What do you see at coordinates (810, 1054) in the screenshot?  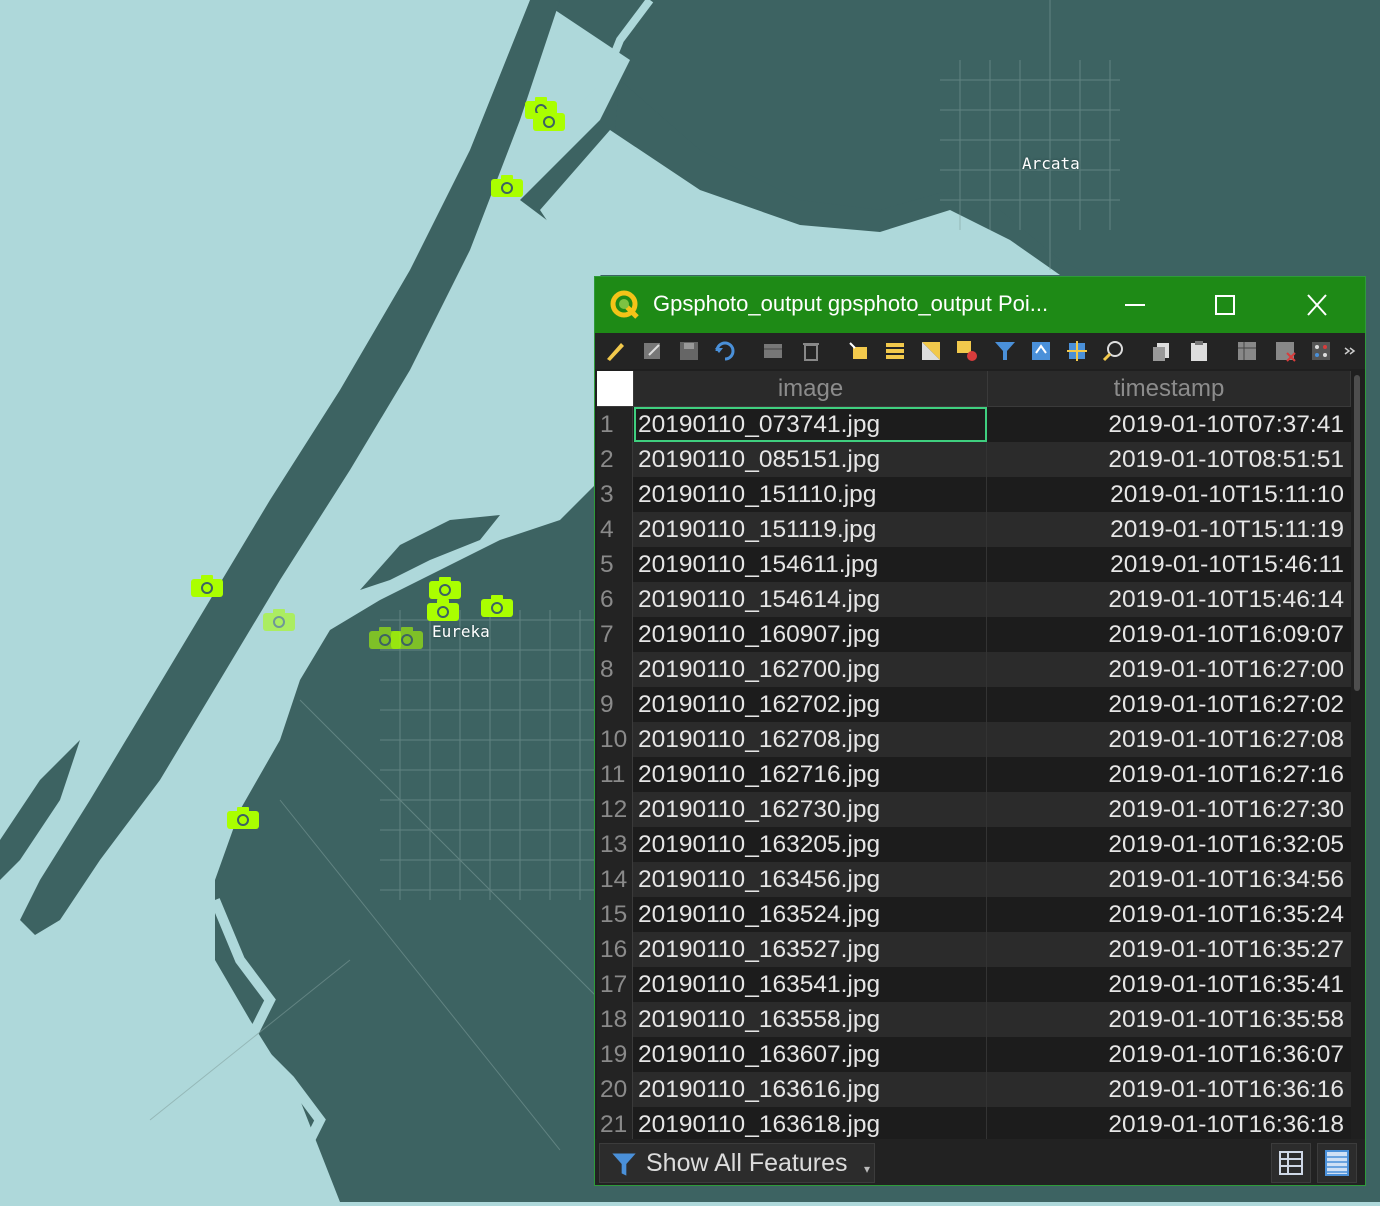 I see `cell-image: 20190110_163607.jpg` at bounding box center [810, 1054].